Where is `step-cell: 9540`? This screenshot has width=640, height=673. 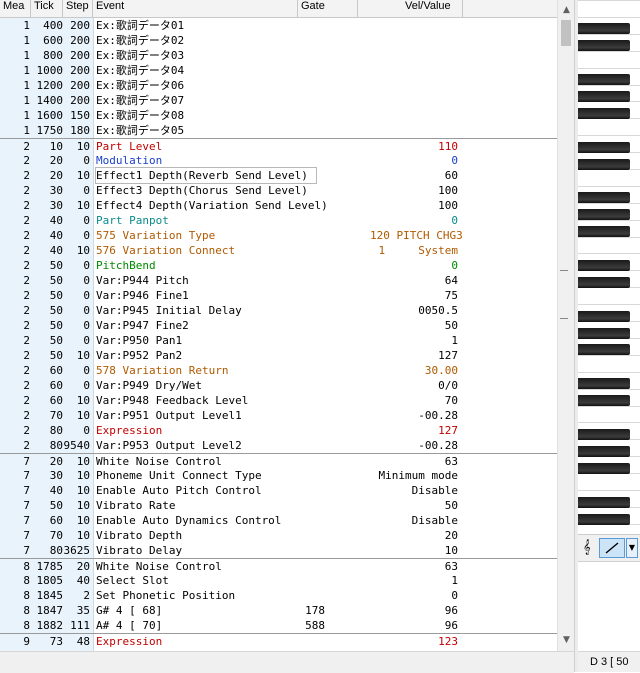
step-cell: 9540 is located at coordinates (77, 445).